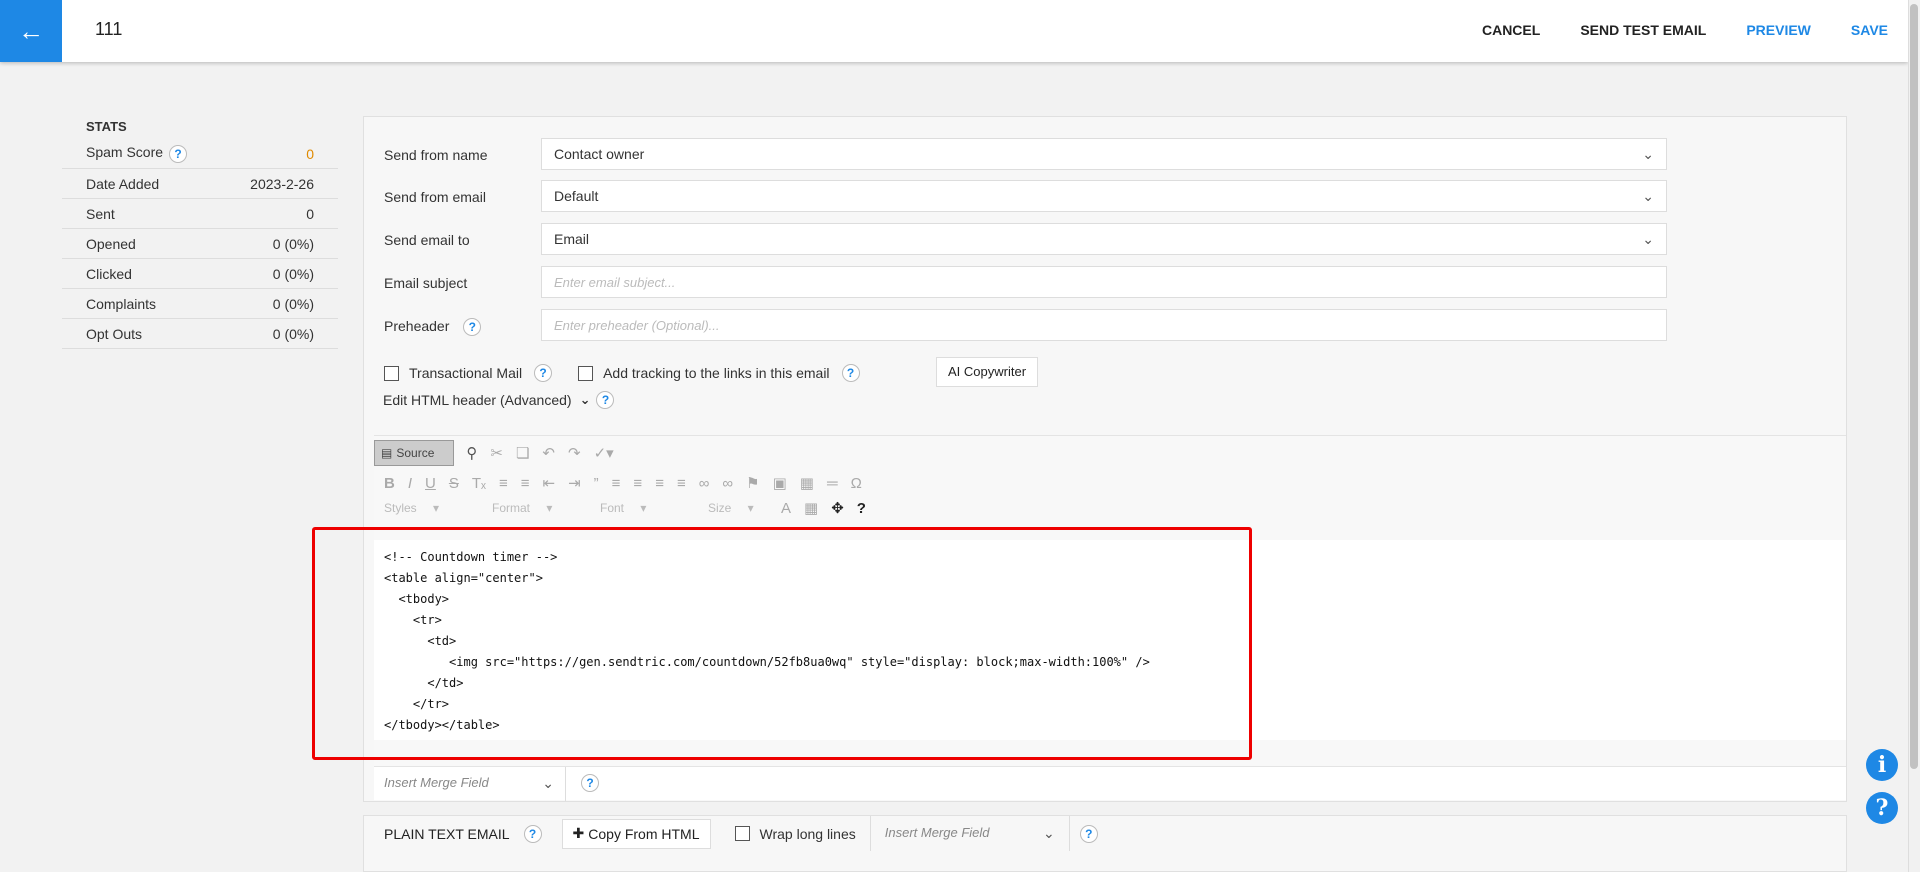 Image resolution: width=1920 pixels, height=872 pixels. Describe the element at coordinates (832, 483) in the screenshot. I see `horizontal-line-icon: ═` at that location.